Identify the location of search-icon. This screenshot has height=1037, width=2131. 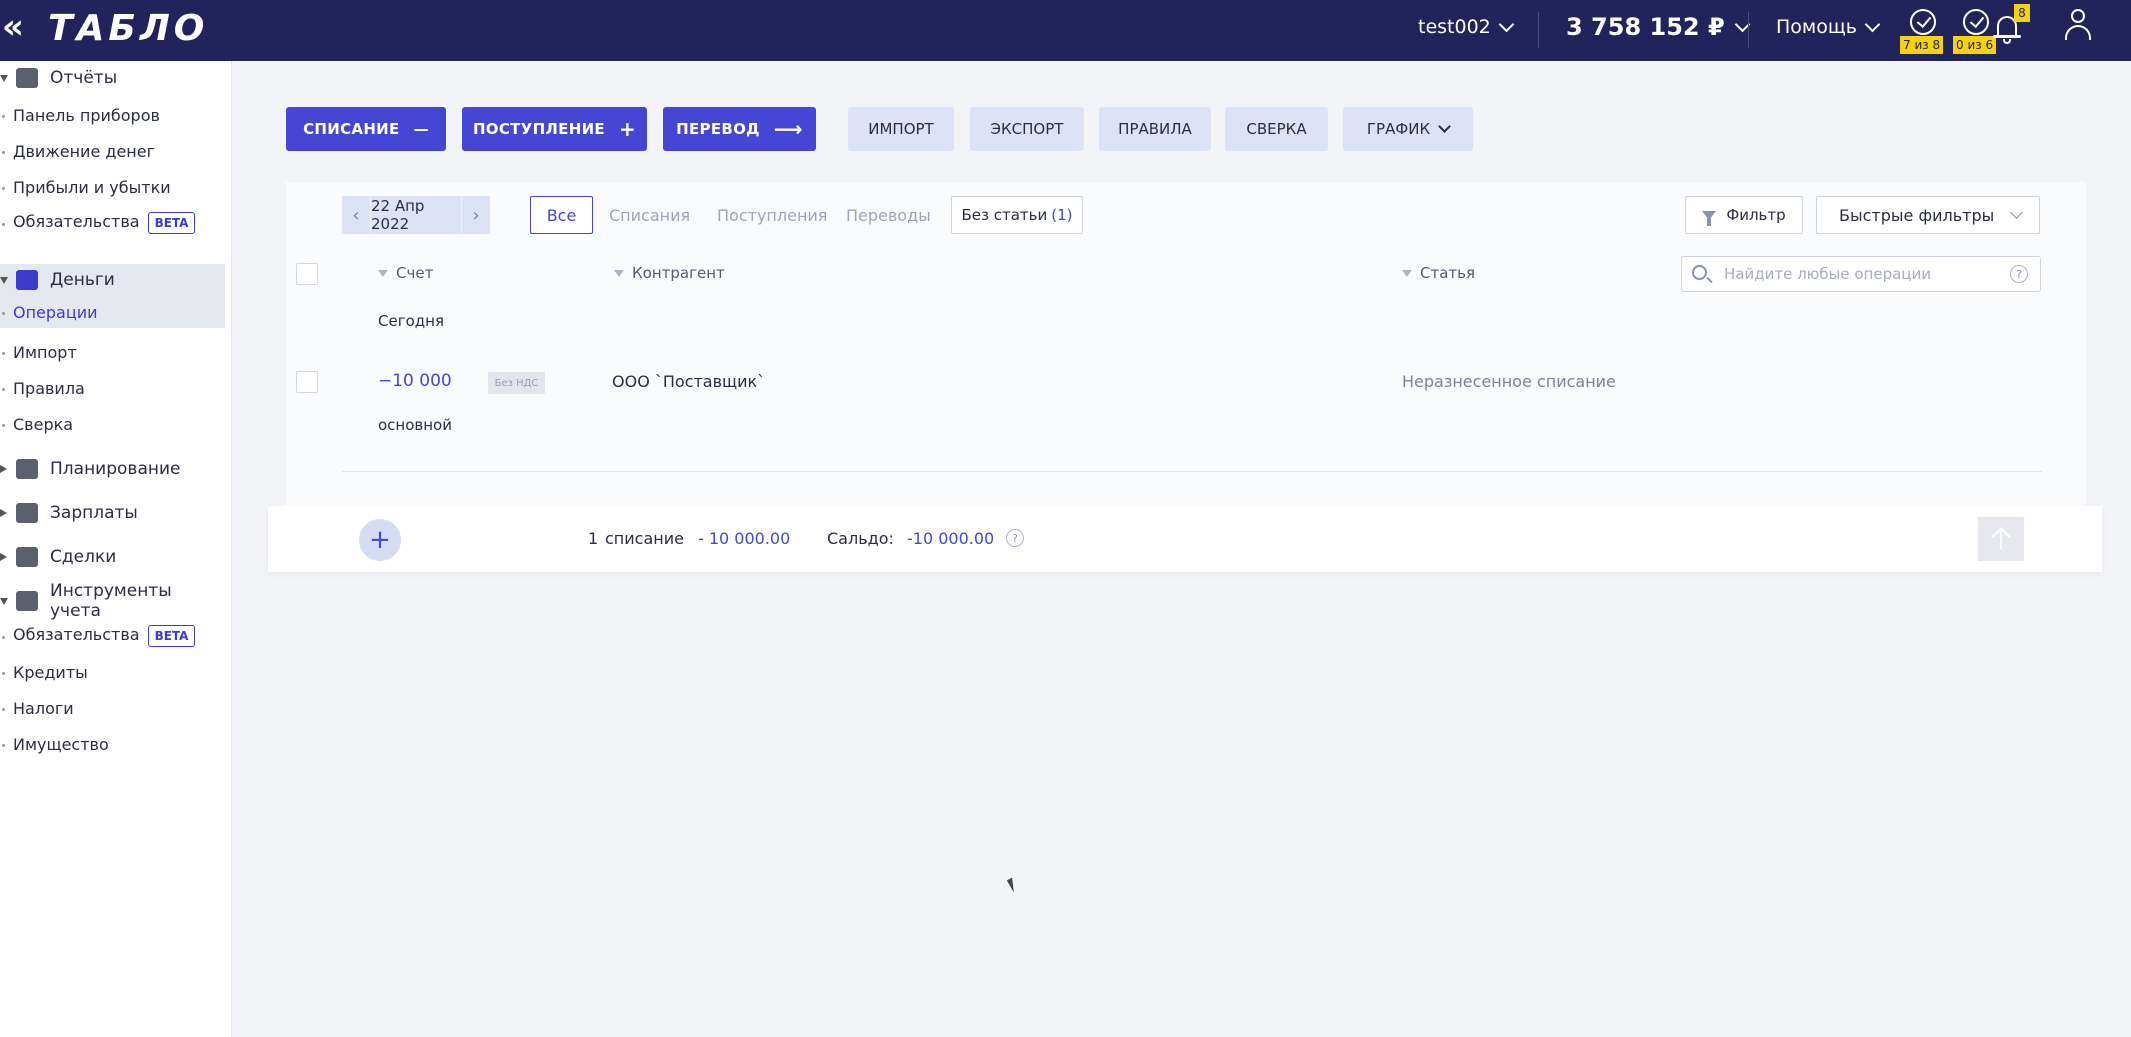
(1699, 272).